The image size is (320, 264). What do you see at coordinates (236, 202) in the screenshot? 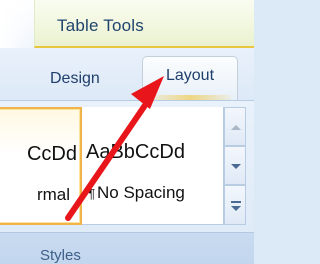
I see `more-styles-icon` at bounding box center [236, 202].